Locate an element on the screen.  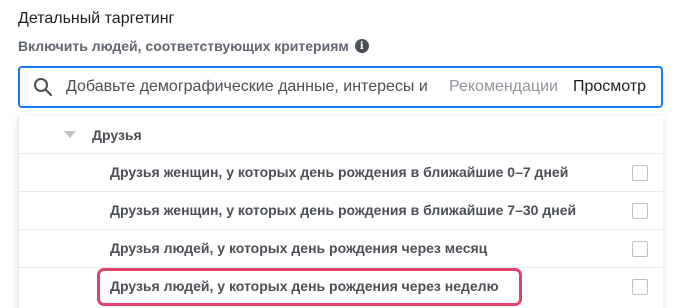
group-header-friends: Друзья is located at coordinates (341, 135).